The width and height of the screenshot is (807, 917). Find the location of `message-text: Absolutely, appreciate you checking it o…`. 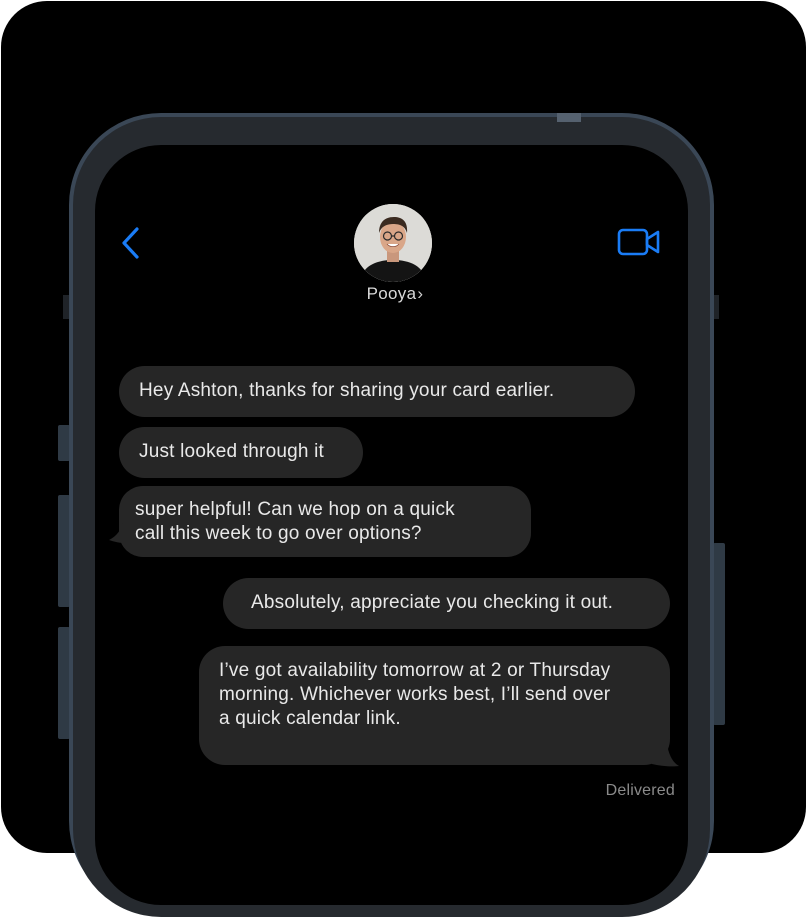

message-text: Absolutely, appreciate you checking it o… is located at coordinates (432, 602).